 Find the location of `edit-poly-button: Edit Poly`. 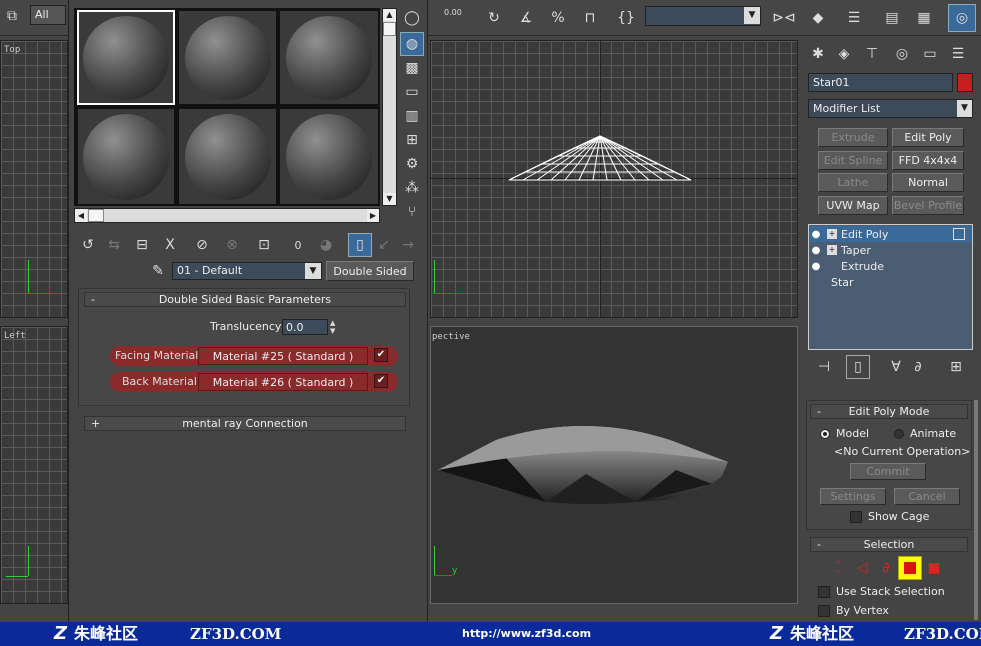

edit-poly-button: Edit Poly is located at coordinates (928, 137).